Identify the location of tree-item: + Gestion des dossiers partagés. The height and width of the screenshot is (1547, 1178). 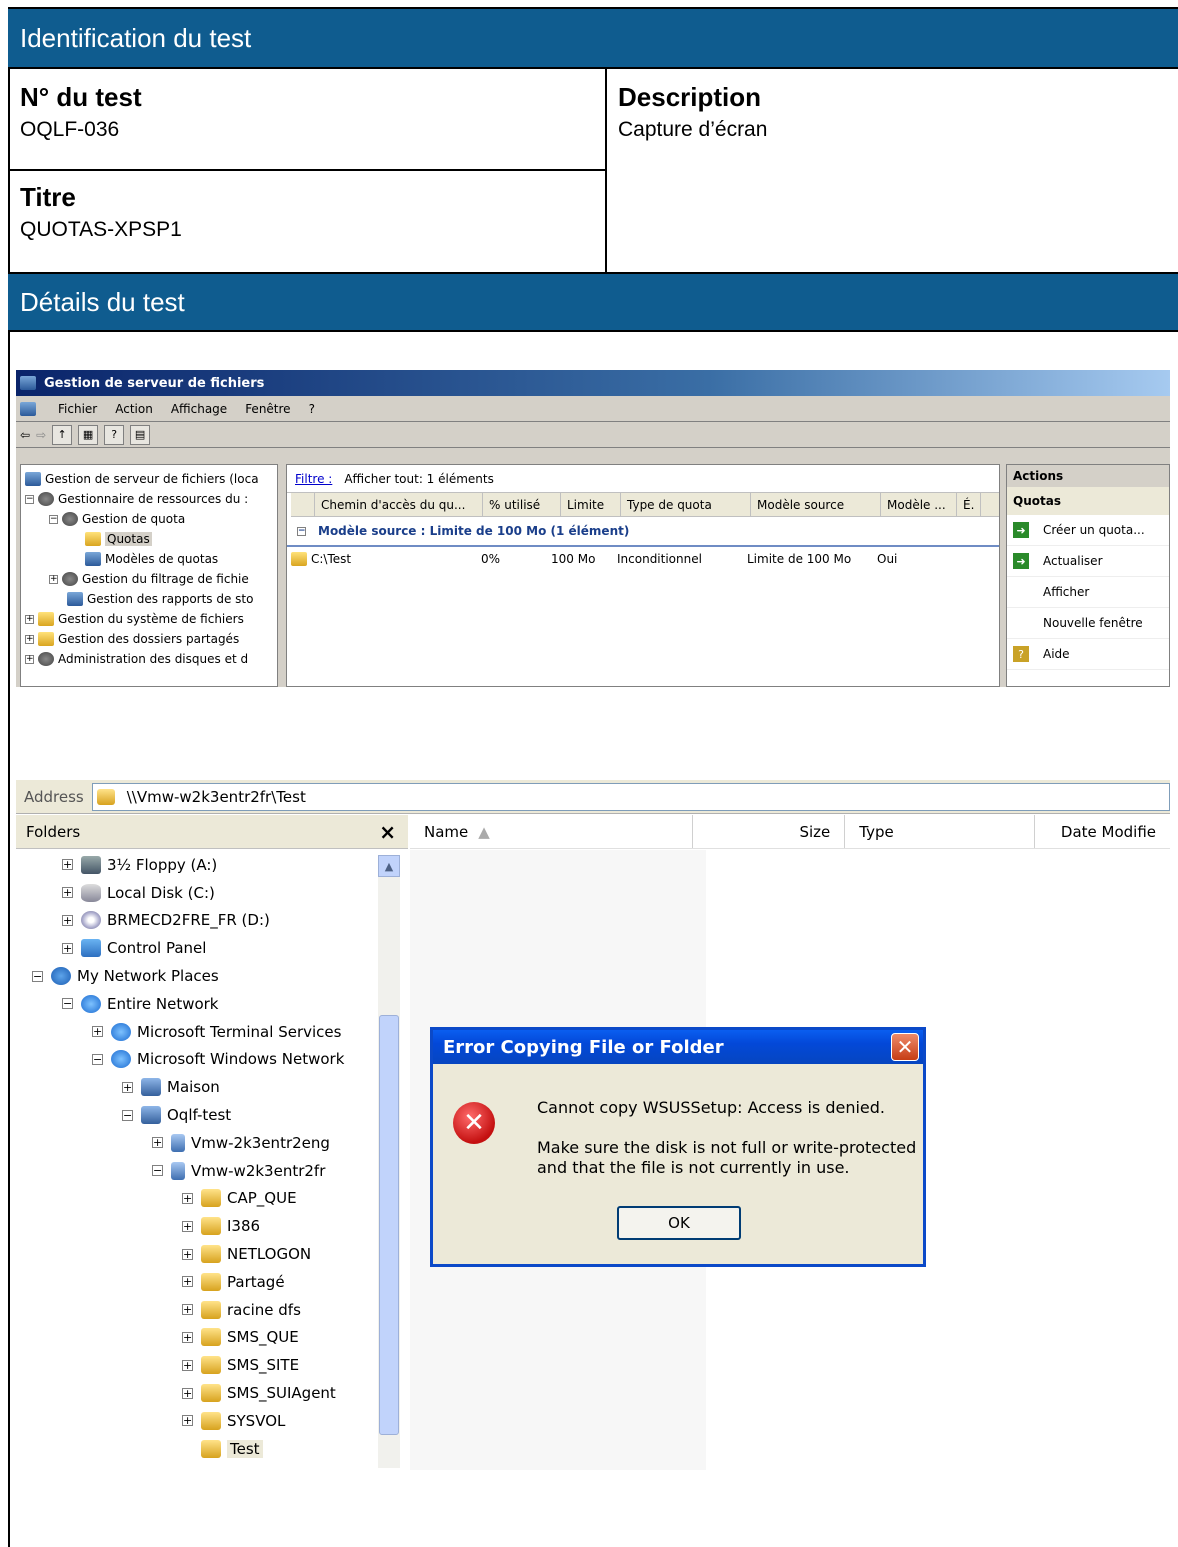
(149, 639).